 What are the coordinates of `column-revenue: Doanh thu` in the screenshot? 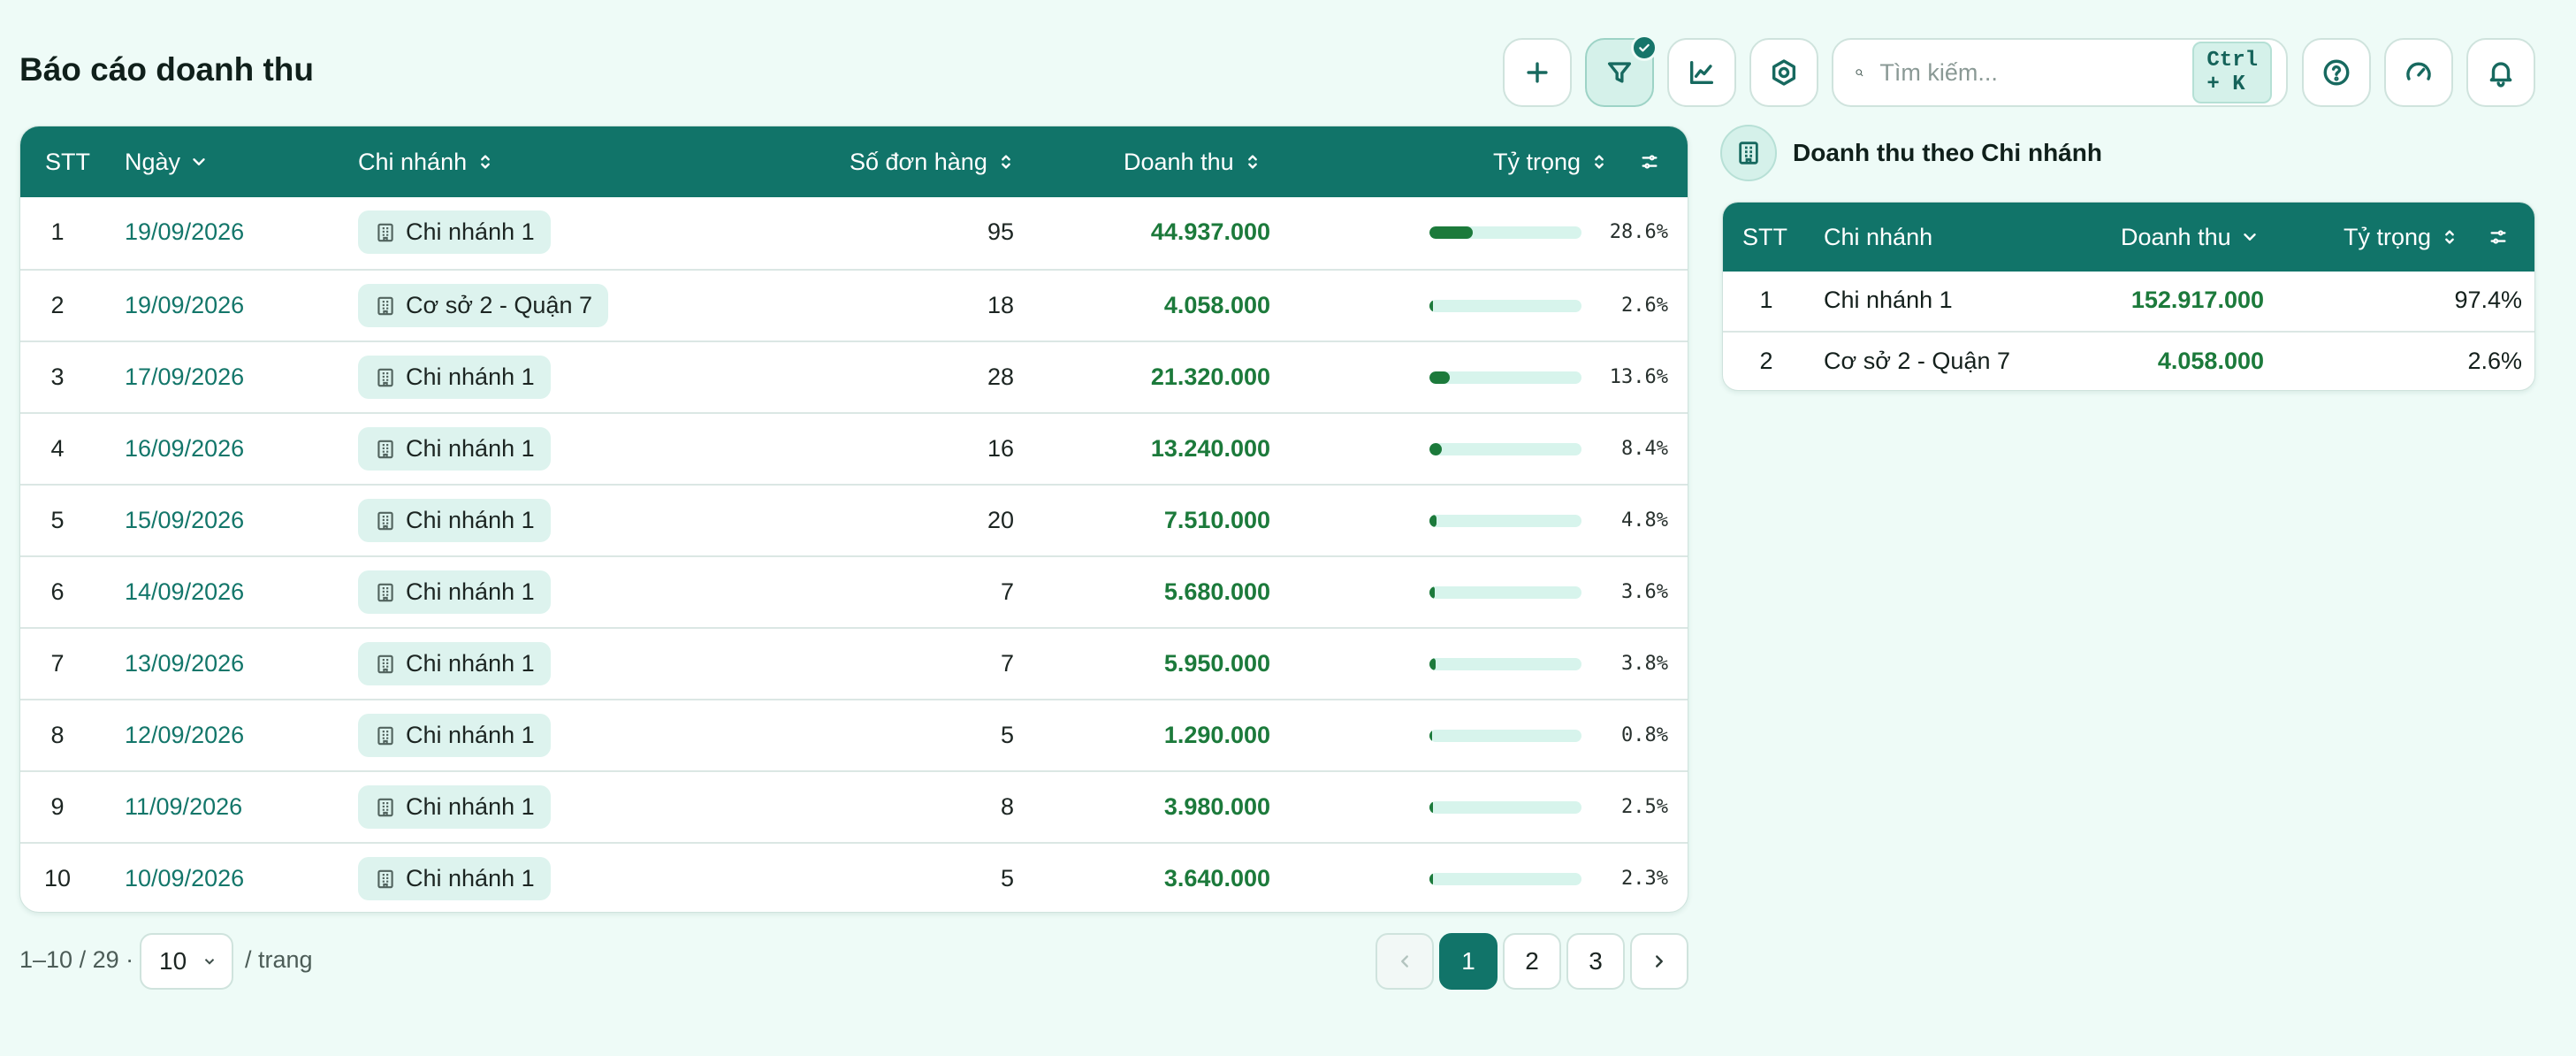 It's located at (1193, 161).